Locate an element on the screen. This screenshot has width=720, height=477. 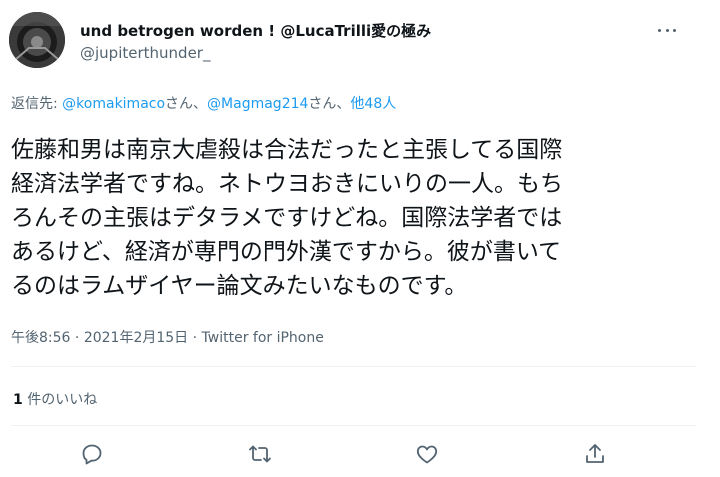
heart-icon is located at coordinates (427, 454).